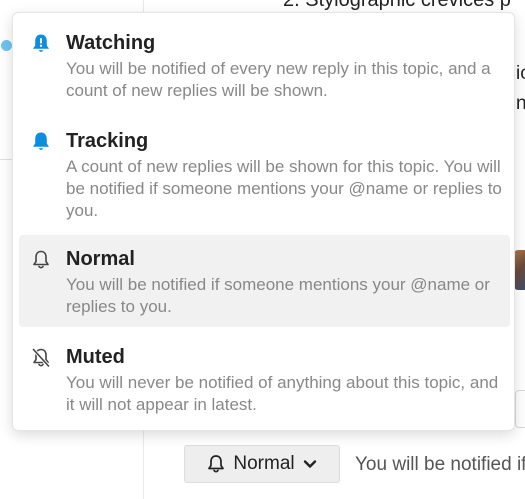  What do you see at coordinates (41, 359) in the screenshot?
I see `bell-slash-icon` at bounding box center [41, 359].